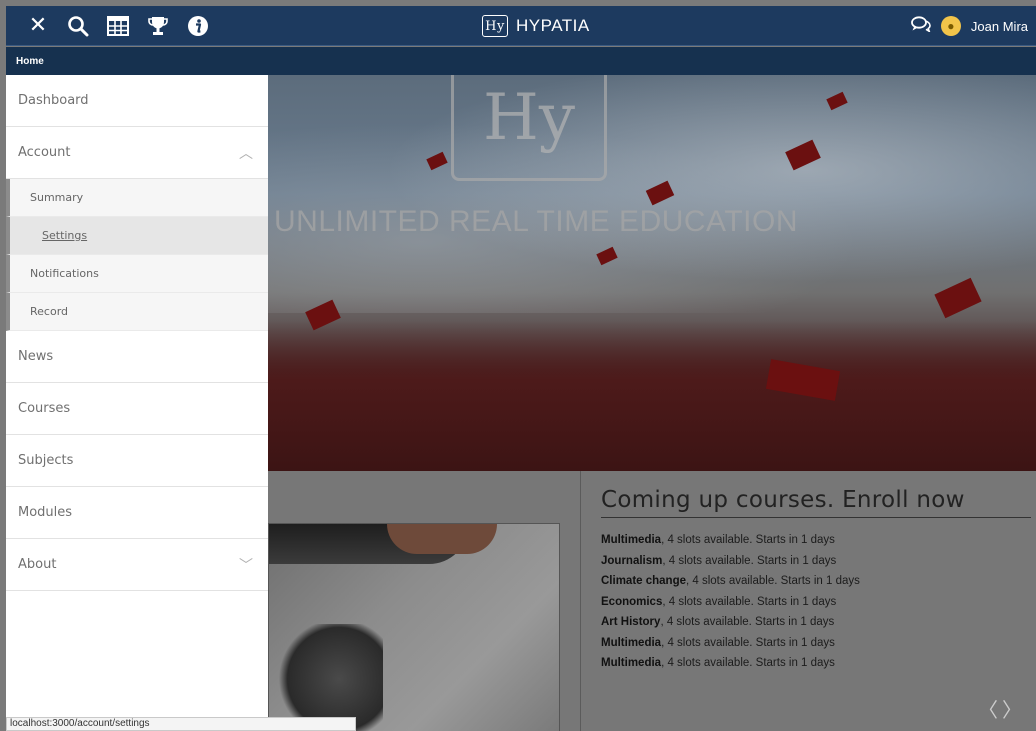 The image size is (1036, 731). I want to click on sidebar-item-label: Dashboard, so click(53, 100).